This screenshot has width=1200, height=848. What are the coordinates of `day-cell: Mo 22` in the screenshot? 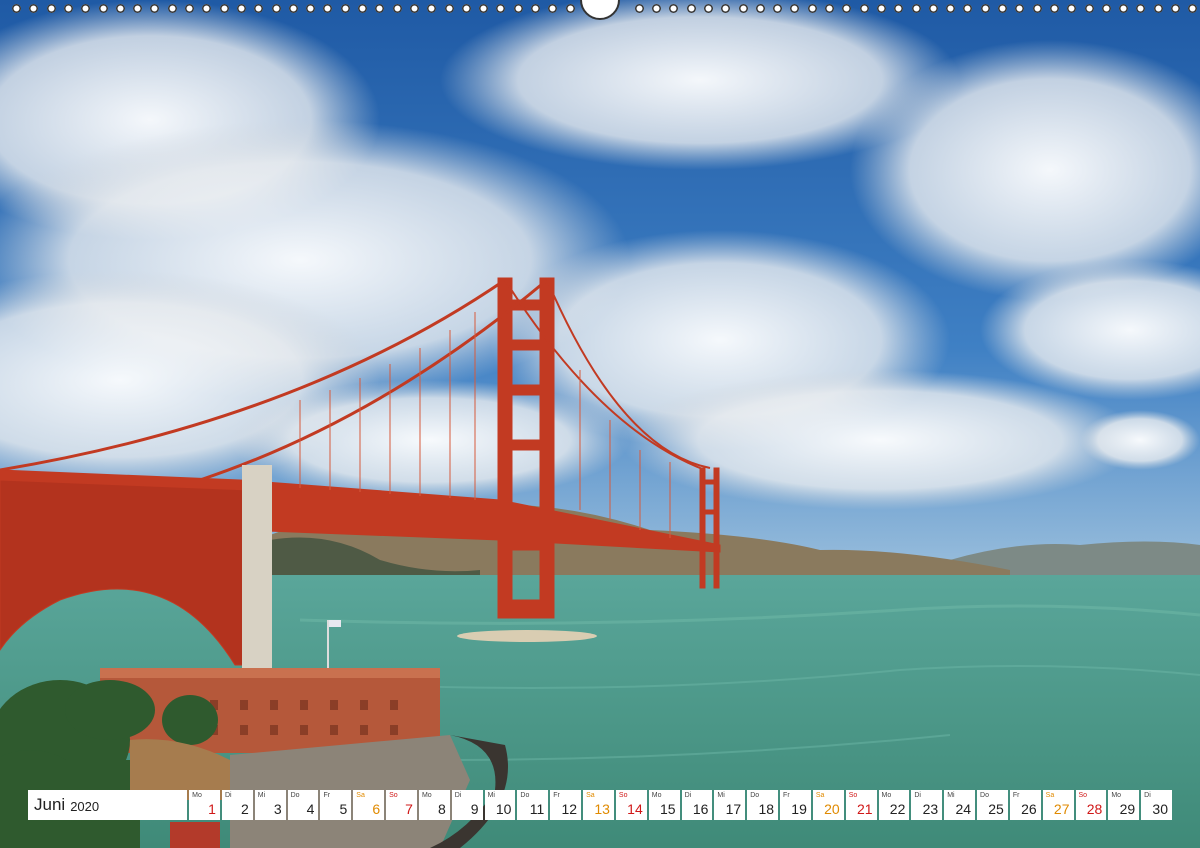 It's located at (894, 805).